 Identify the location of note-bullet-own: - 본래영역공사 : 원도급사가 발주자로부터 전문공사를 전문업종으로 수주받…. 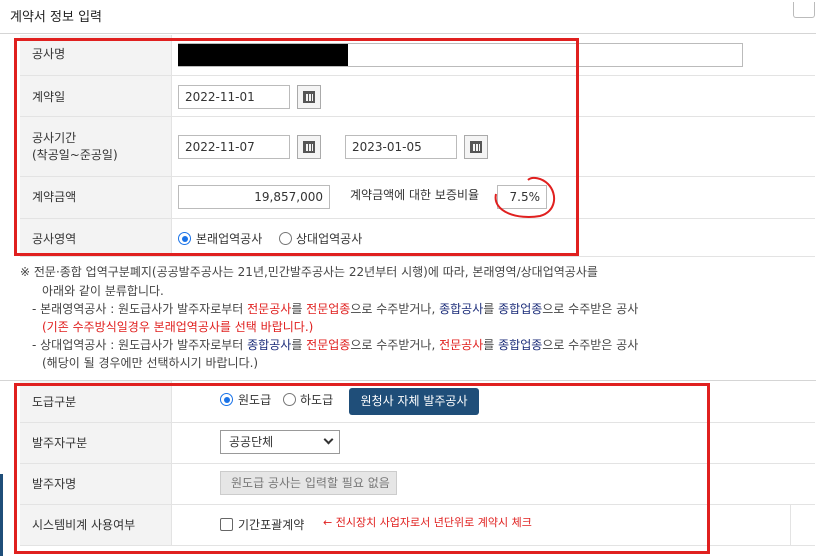
(335, 309).